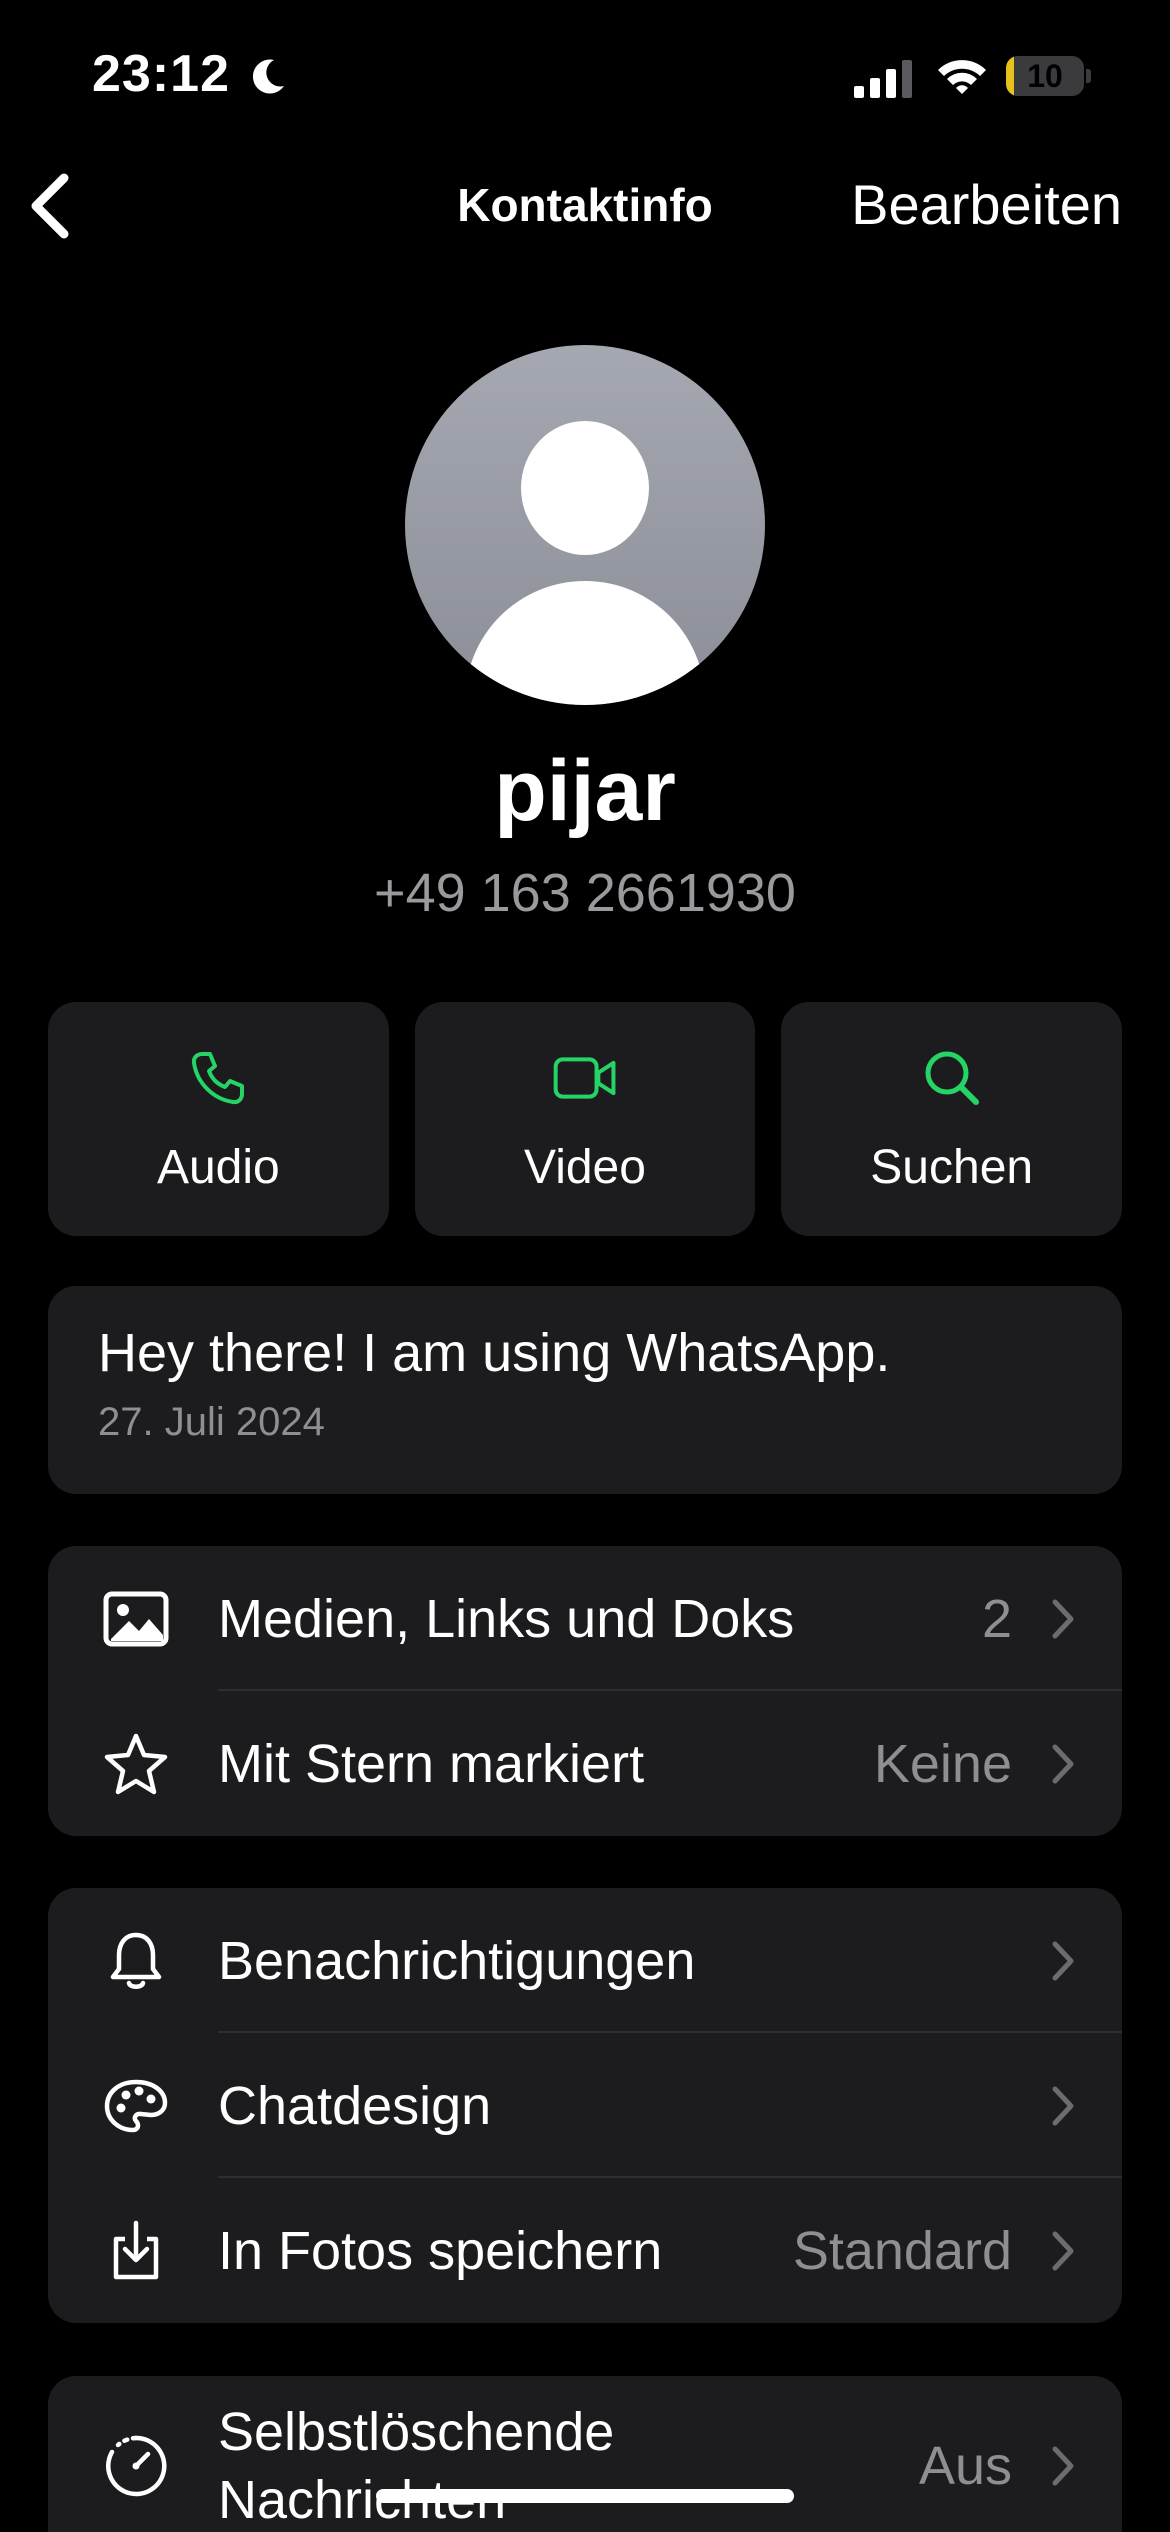  I want to click on row-label: In Fotos speichern, so click(440, 2250).